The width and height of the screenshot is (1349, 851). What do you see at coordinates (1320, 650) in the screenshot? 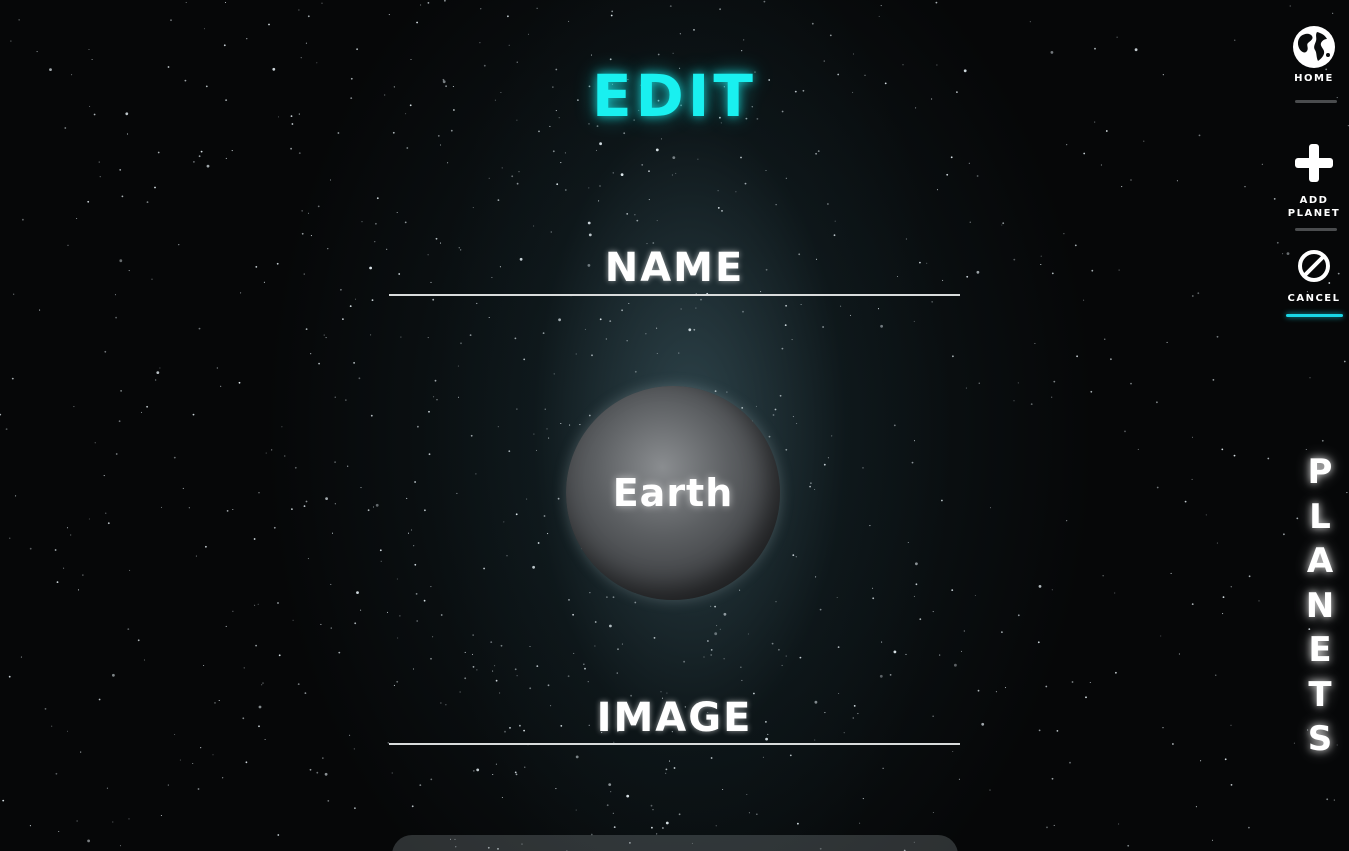
I see `planets-title-letter: E` at bounding box center [1320, 650].